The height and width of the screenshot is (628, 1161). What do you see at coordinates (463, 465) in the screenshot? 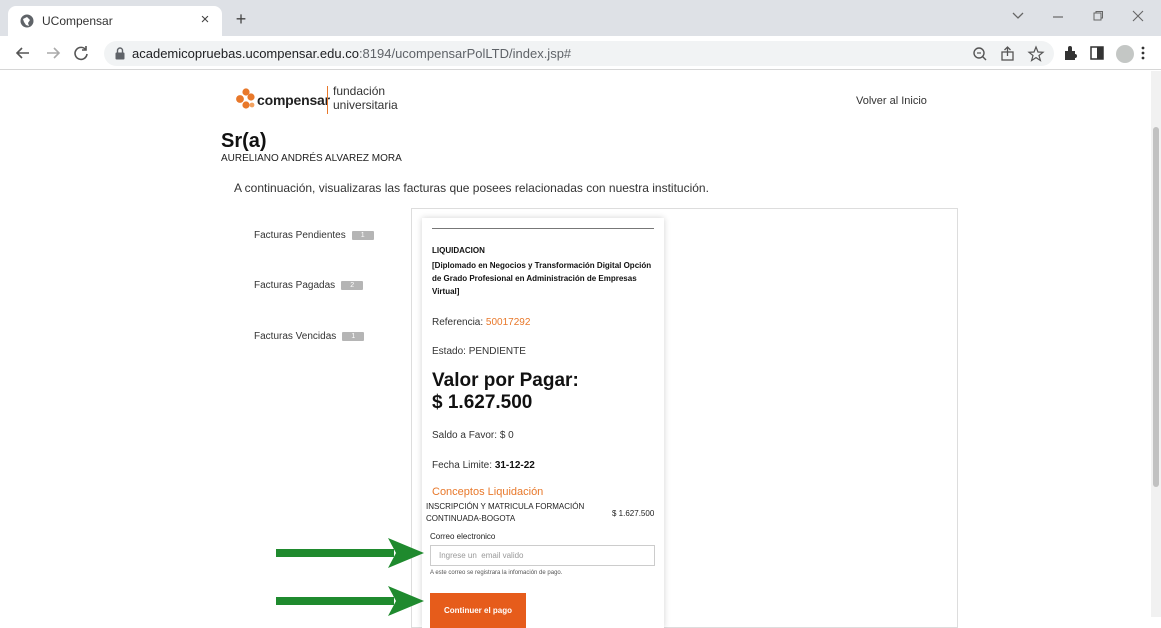
I see `due-date-label: Fecha Limite:` at bounding box center [463, 465].